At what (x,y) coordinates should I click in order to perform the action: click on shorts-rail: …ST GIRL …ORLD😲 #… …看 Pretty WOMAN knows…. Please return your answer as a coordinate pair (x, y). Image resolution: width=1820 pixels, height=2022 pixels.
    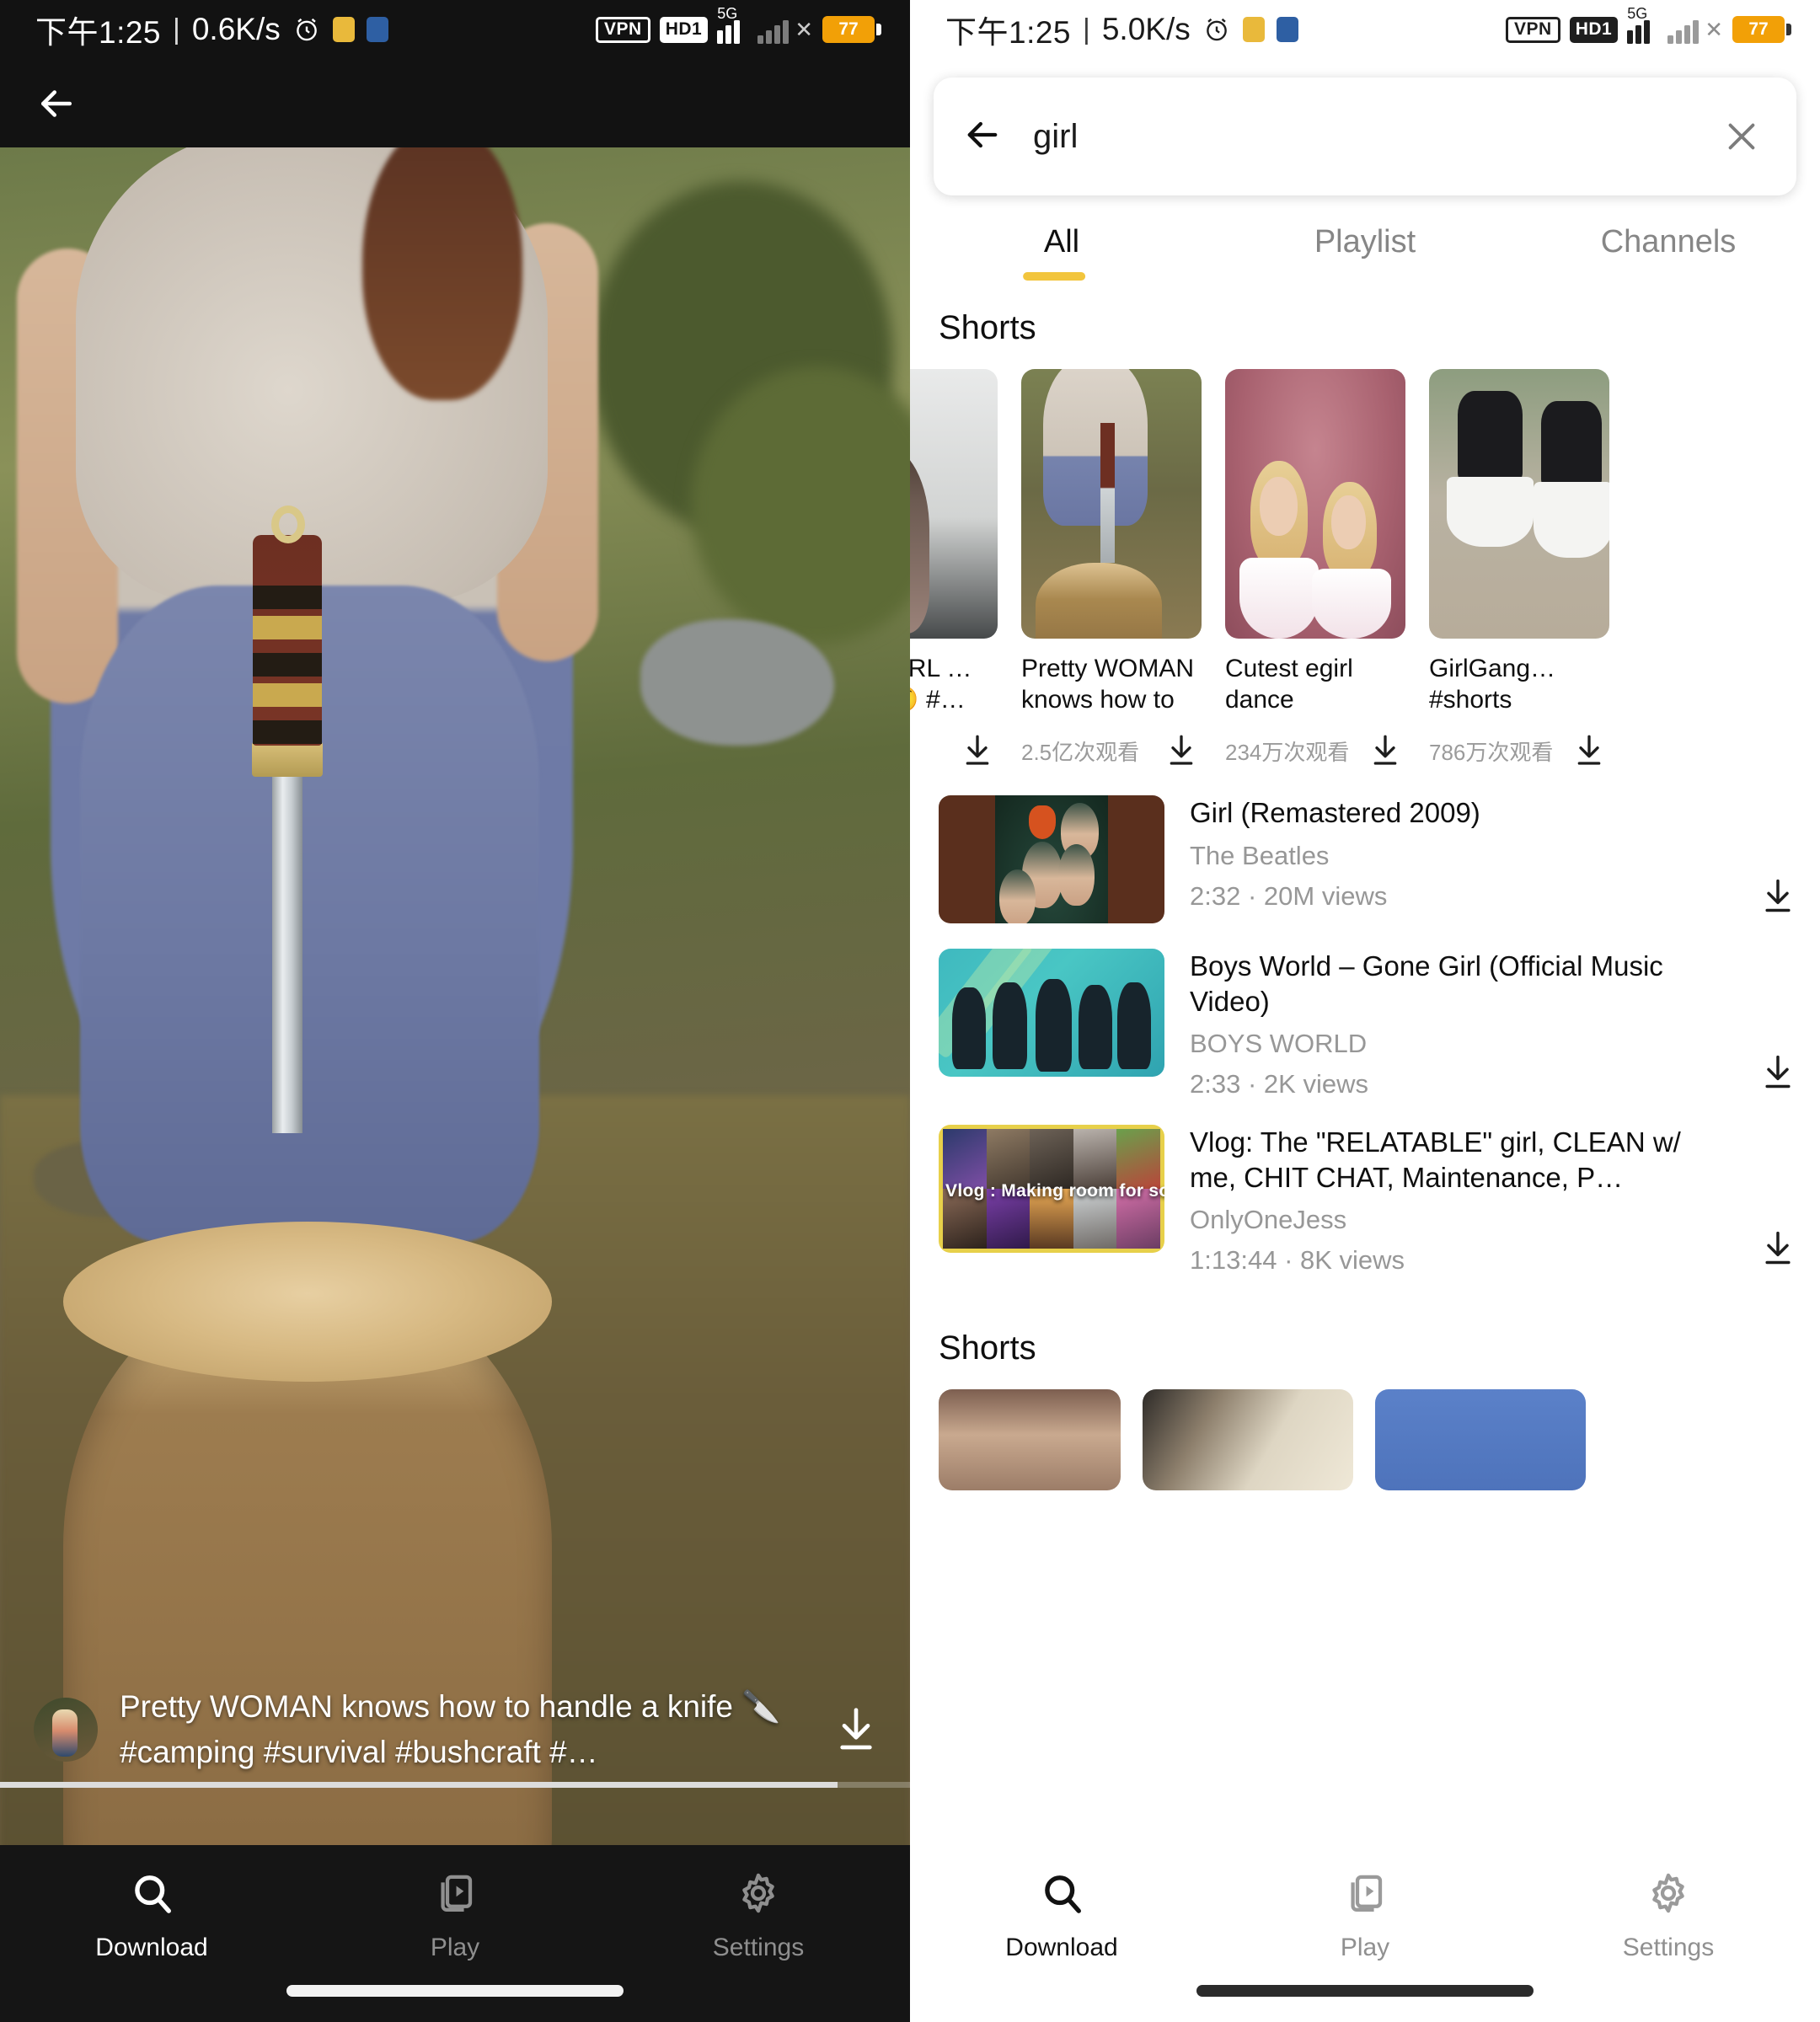
    Looking at the image, I should click on (1365, 569).